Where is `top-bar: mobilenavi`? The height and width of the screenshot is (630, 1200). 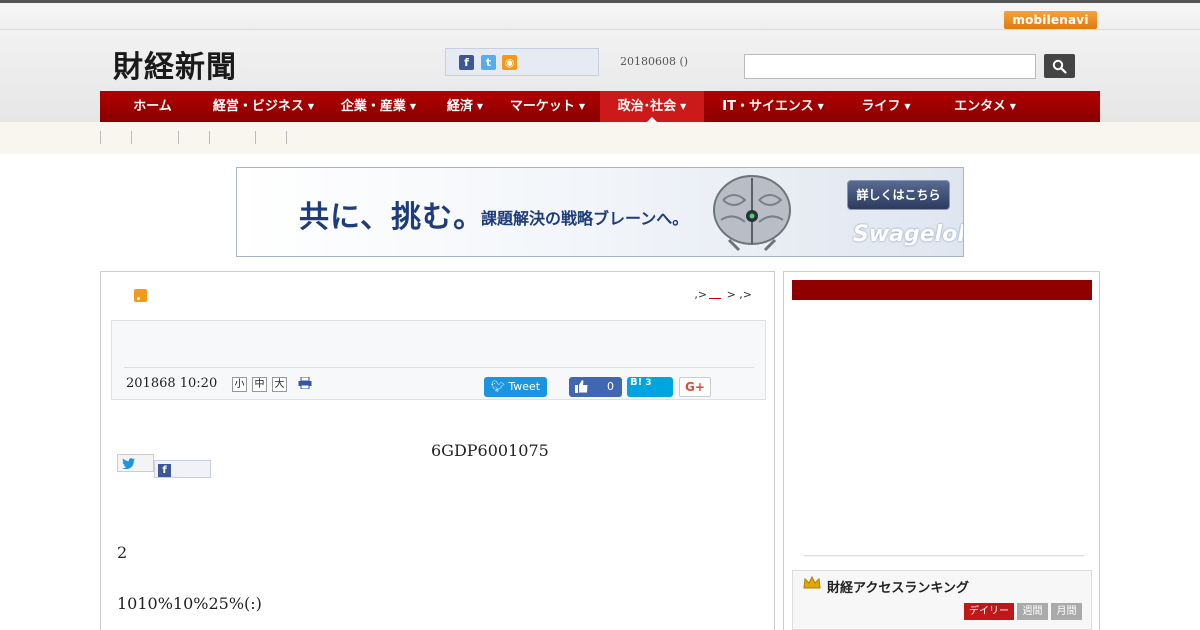
top-bar: mobilenavi is located at coordinates (600, 15).